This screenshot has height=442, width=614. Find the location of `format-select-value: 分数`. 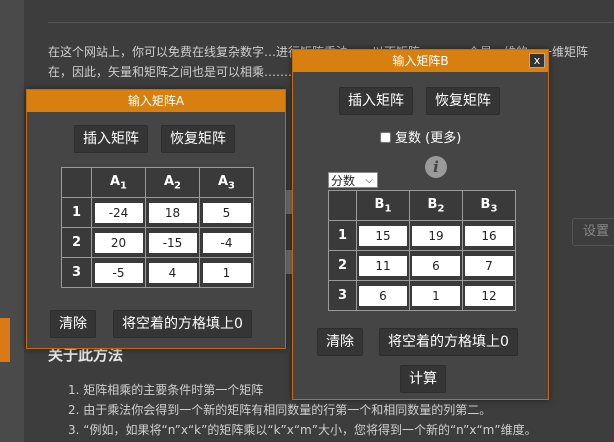

format-select-value: 分数 is located at coordinates (343, 181).